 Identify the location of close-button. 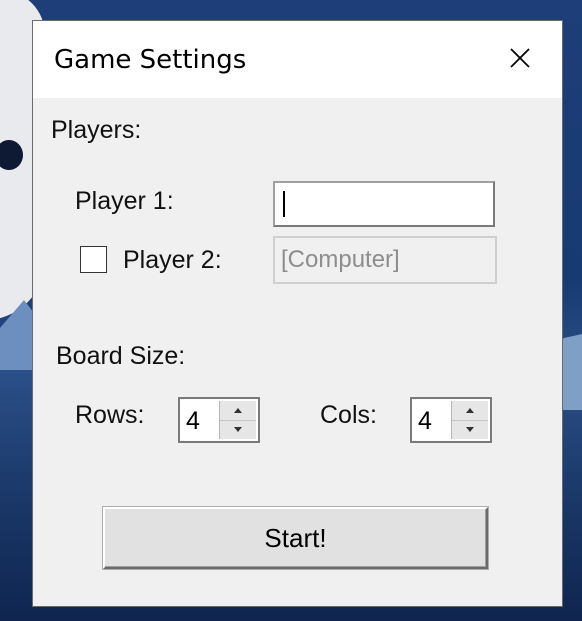
(520, 58).